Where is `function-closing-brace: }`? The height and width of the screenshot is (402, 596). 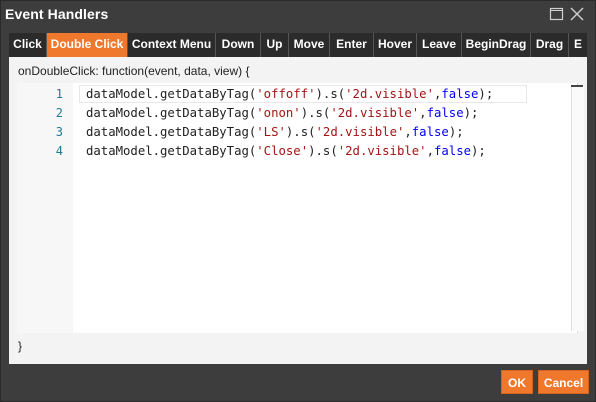
function-closing-brace: } is located at coordinates (20, 346).